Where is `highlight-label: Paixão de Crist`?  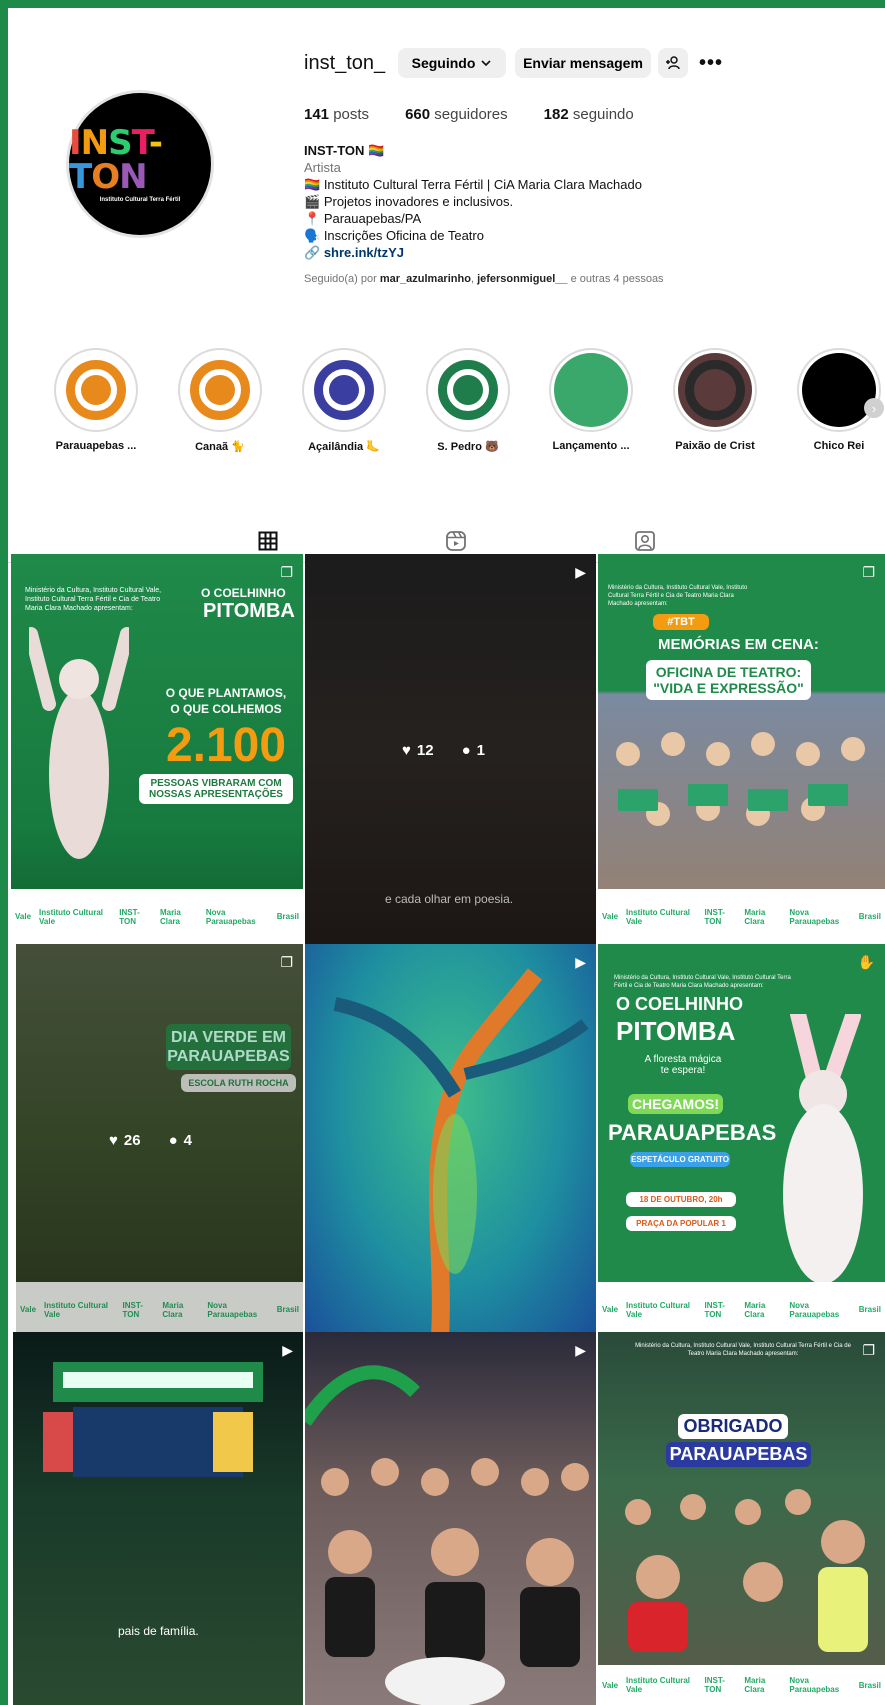 highlight-label: Paixão de Crist is located at coordinates (715, 446).